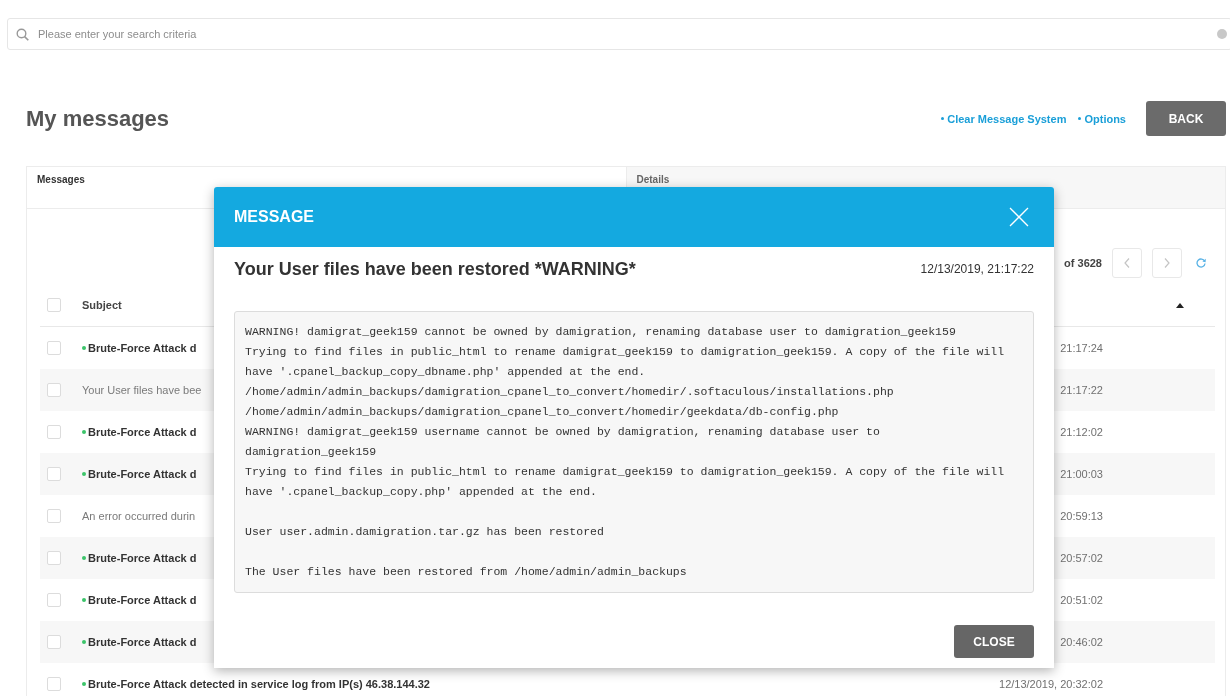 This screenshot has width=1230, height=696. I want to click on message-subject: Your User files have bee, so click(142, 390).